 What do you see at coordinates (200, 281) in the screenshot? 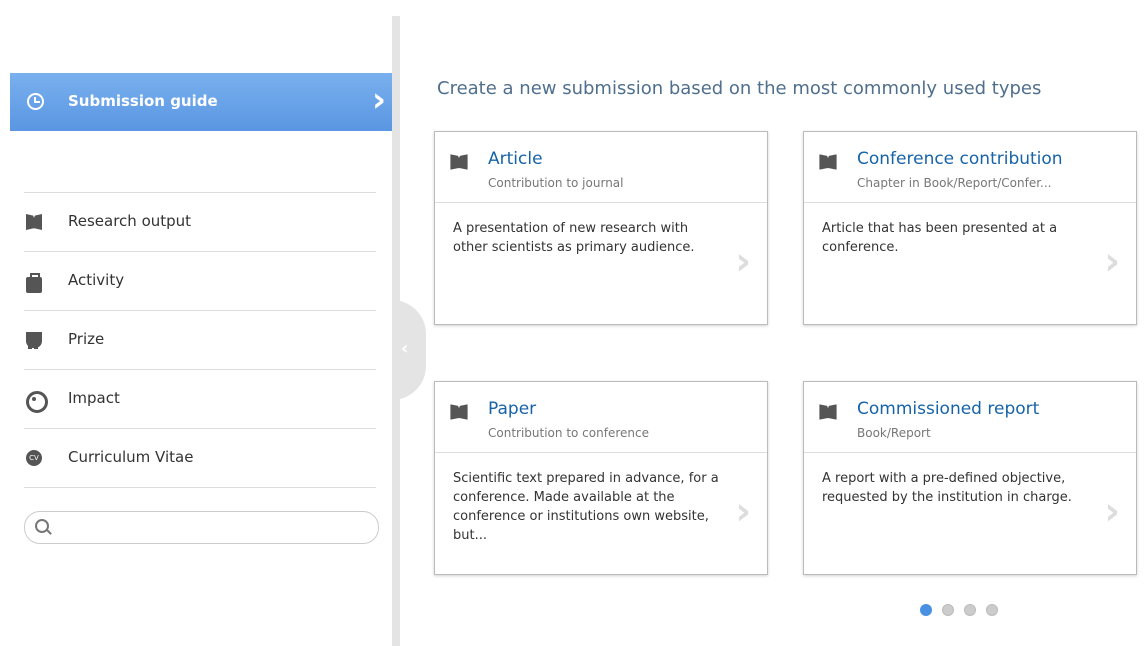
I see `sidebar-item-activity: Activity` at bounding box center [200, 281].